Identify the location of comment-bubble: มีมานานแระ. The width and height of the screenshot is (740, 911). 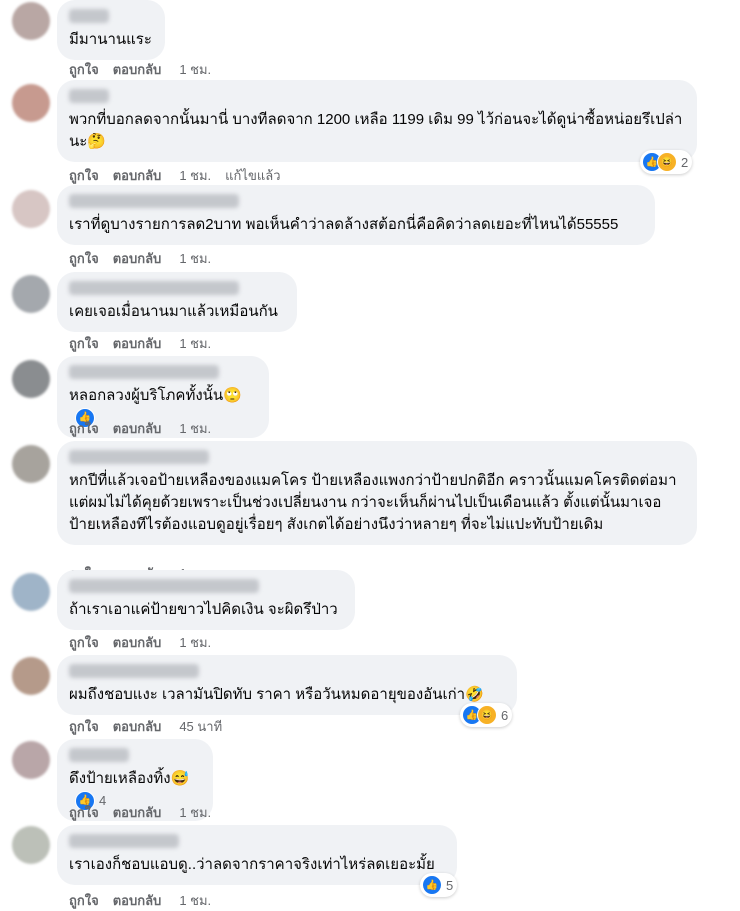
(111, 30).